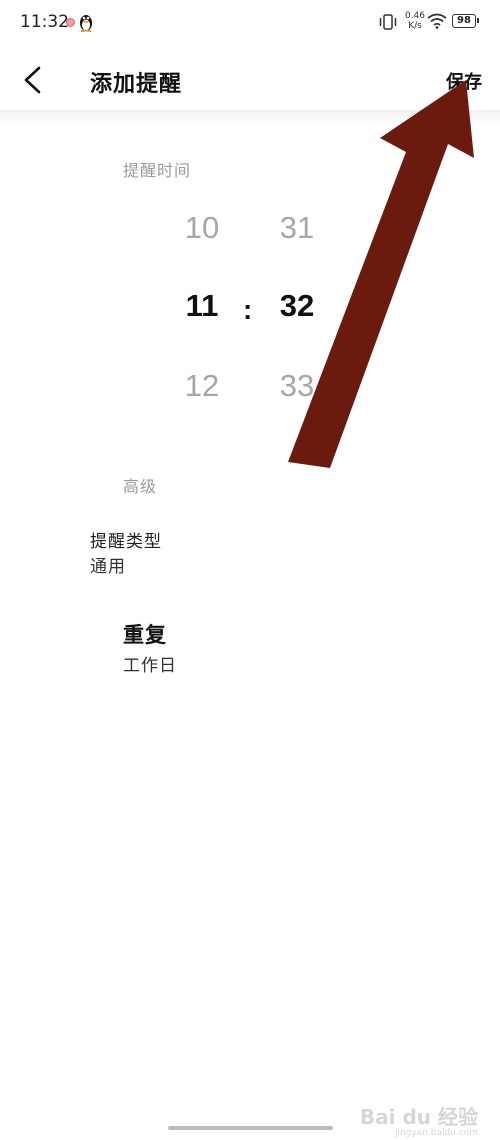  I want to click on baidu-watermark: Bai du 经验, so click(418, 1117).